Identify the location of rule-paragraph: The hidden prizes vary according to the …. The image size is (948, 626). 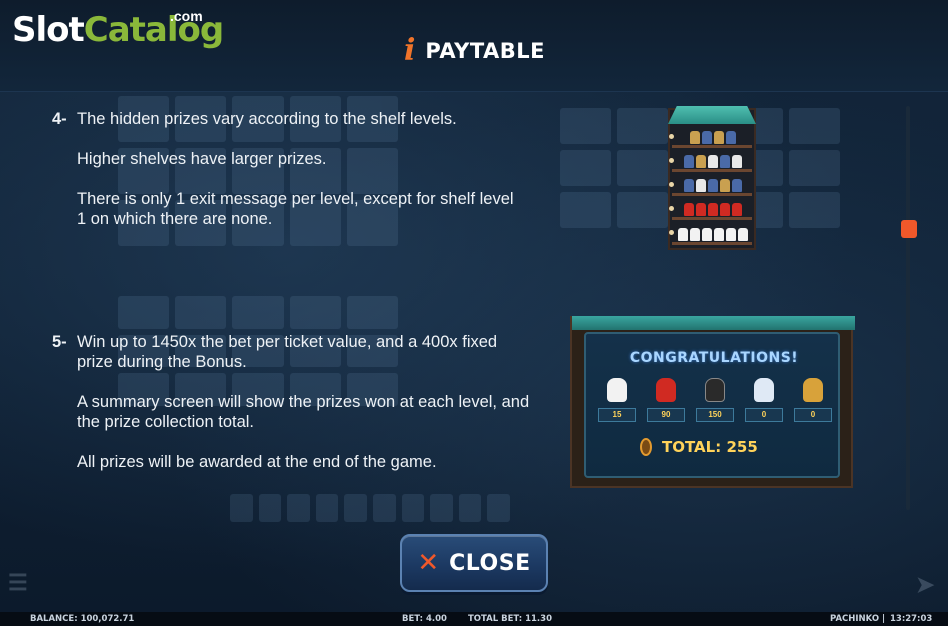
(267, 119).